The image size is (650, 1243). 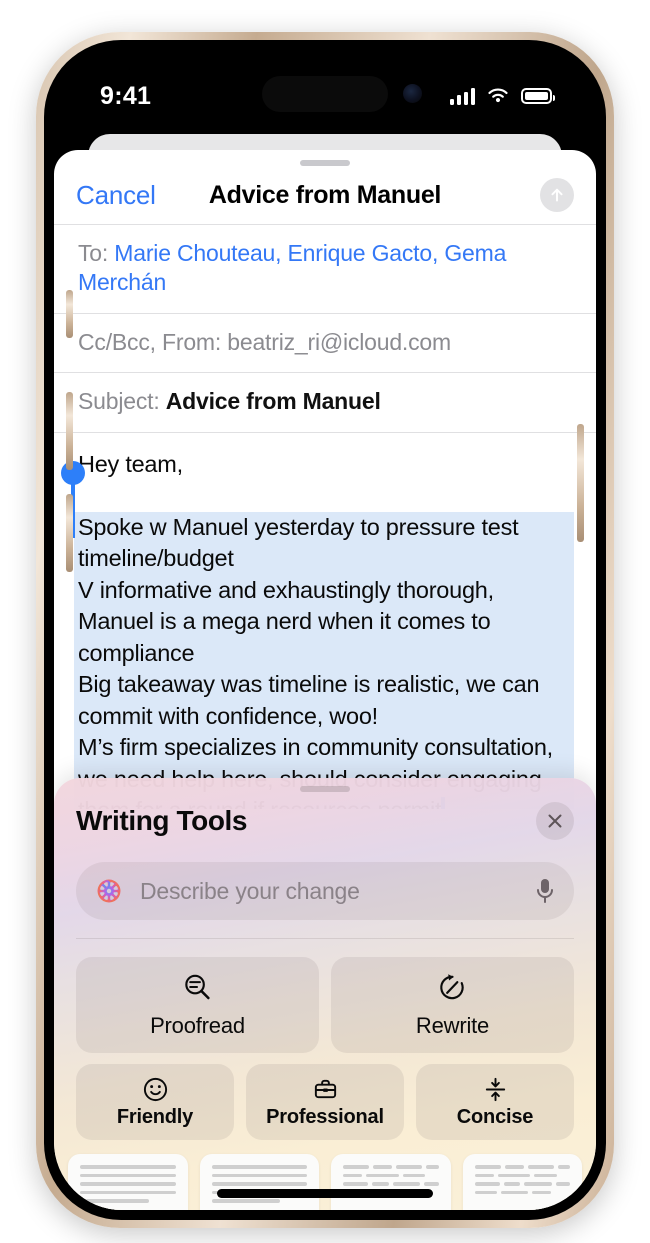 What do you see at coordinates (126, 95) in the screenshot?
I see `status-clock: 9:41` at bounding box center [126, 95].